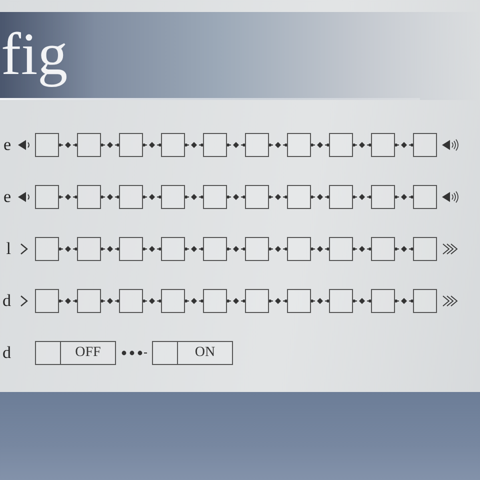 The image size is (480, 480). Describe the element at coordinates (192, 353) in the screenshot. I see `toggle-option: ON` at that location.